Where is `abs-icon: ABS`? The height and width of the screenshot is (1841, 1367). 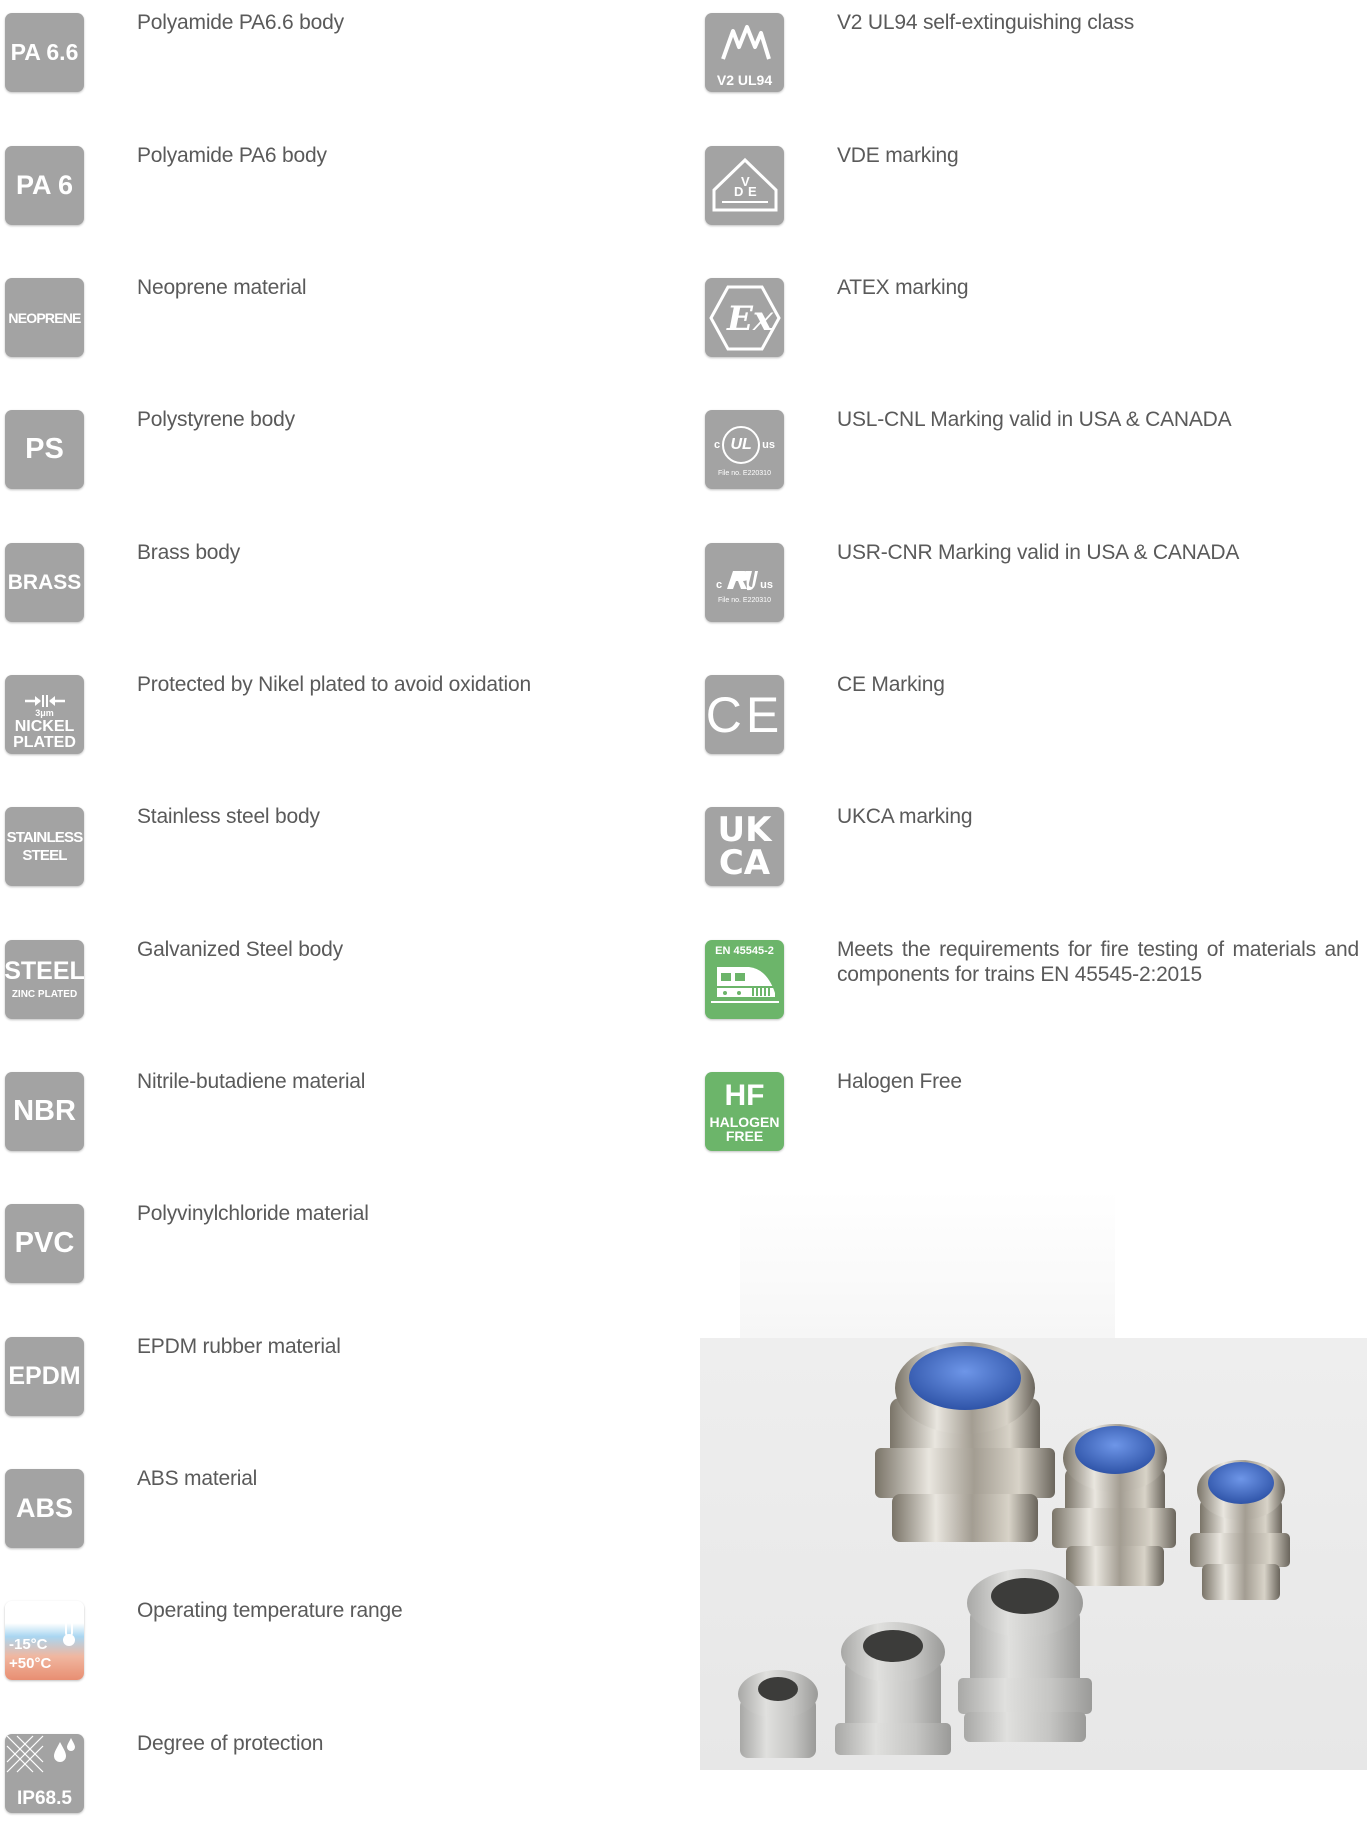
abs-icon: ABS is located at coordinates (44, 1508).